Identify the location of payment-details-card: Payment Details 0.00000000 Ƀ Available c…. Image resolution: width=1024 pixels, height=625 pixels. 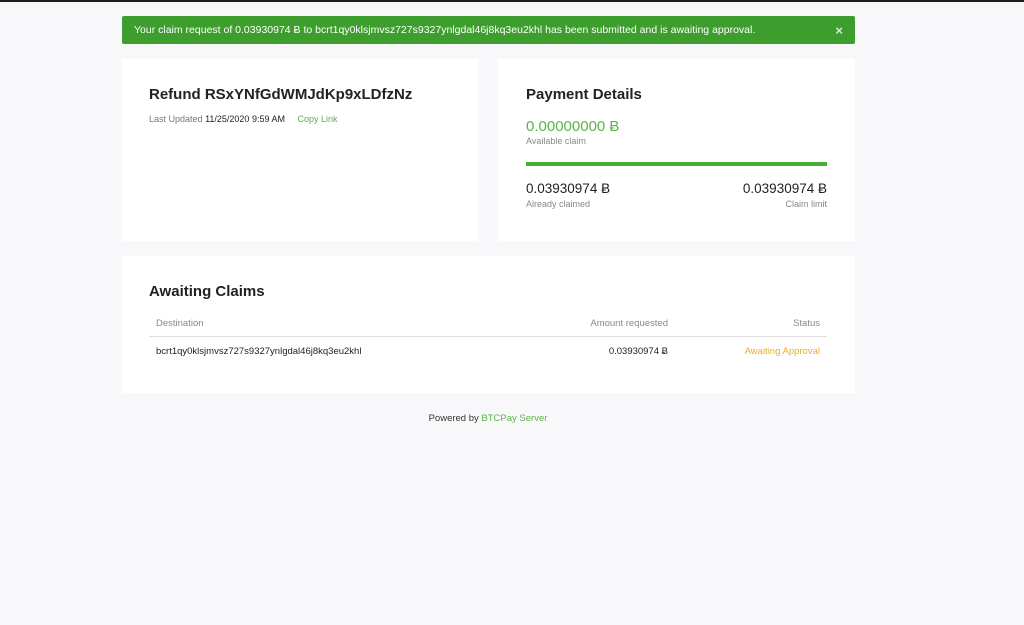
(676, 150).